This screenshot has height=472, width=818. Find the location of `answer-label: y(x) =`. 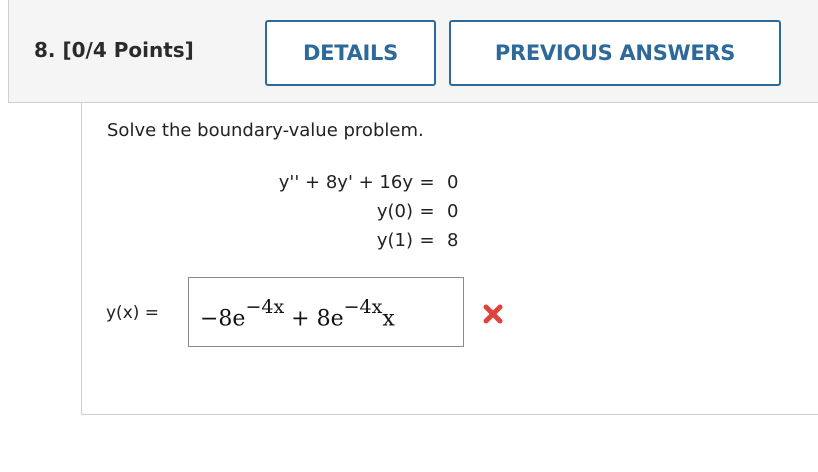

answer-label: y(x) = is located at coordinates (133, 313).